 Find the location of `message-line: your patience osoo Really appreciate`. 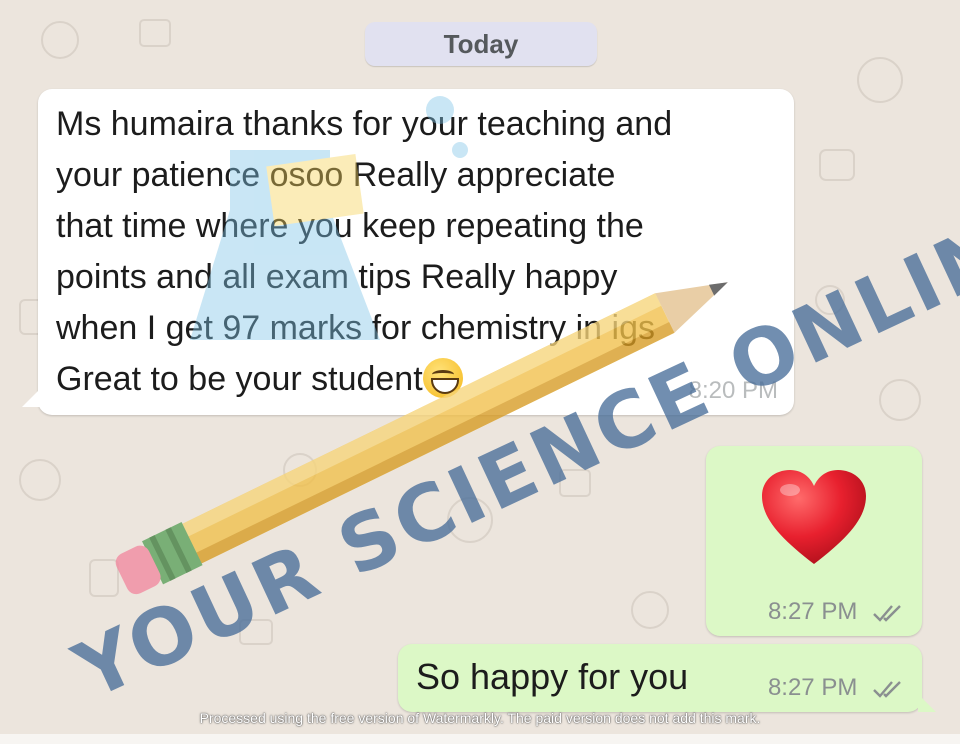

message-line: your patience osoo Really appreciate is located at coordinates (336, 175).